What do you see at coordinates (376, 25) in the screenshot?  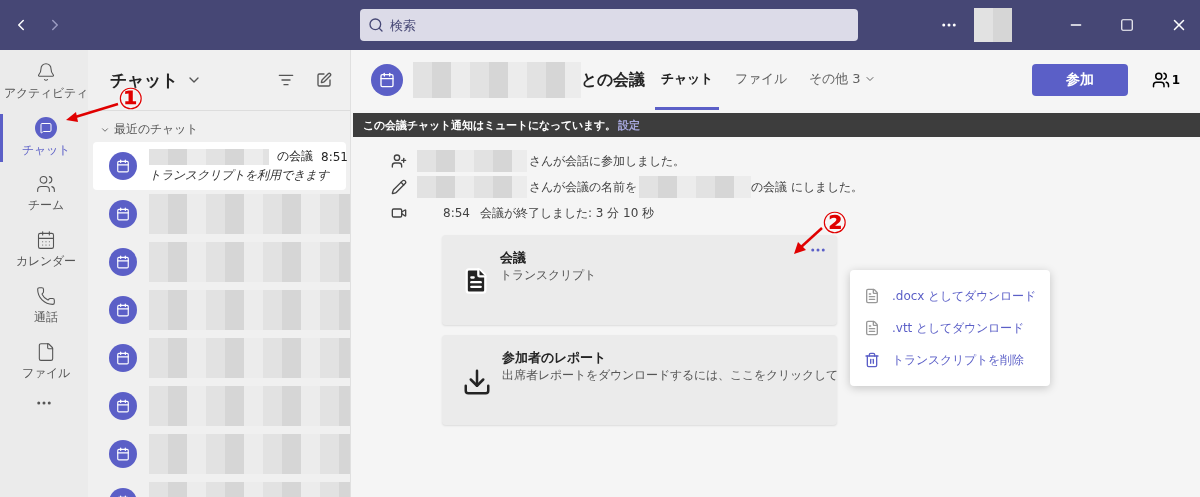 I see `search-icon` at bounding box center [376, 25].